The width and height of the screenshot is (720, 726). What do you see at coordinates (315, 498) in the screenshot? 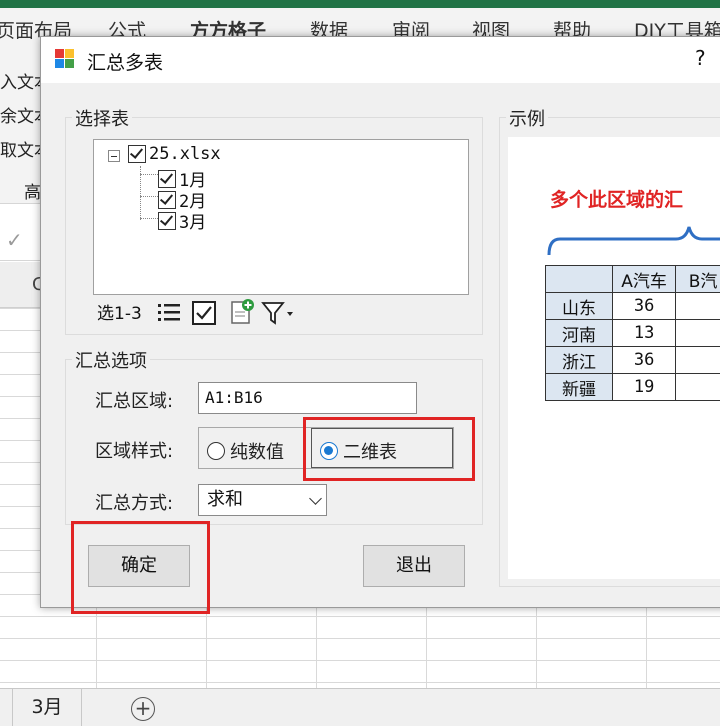
I see `chevron-down-icon` at bounding box center [315, 498].